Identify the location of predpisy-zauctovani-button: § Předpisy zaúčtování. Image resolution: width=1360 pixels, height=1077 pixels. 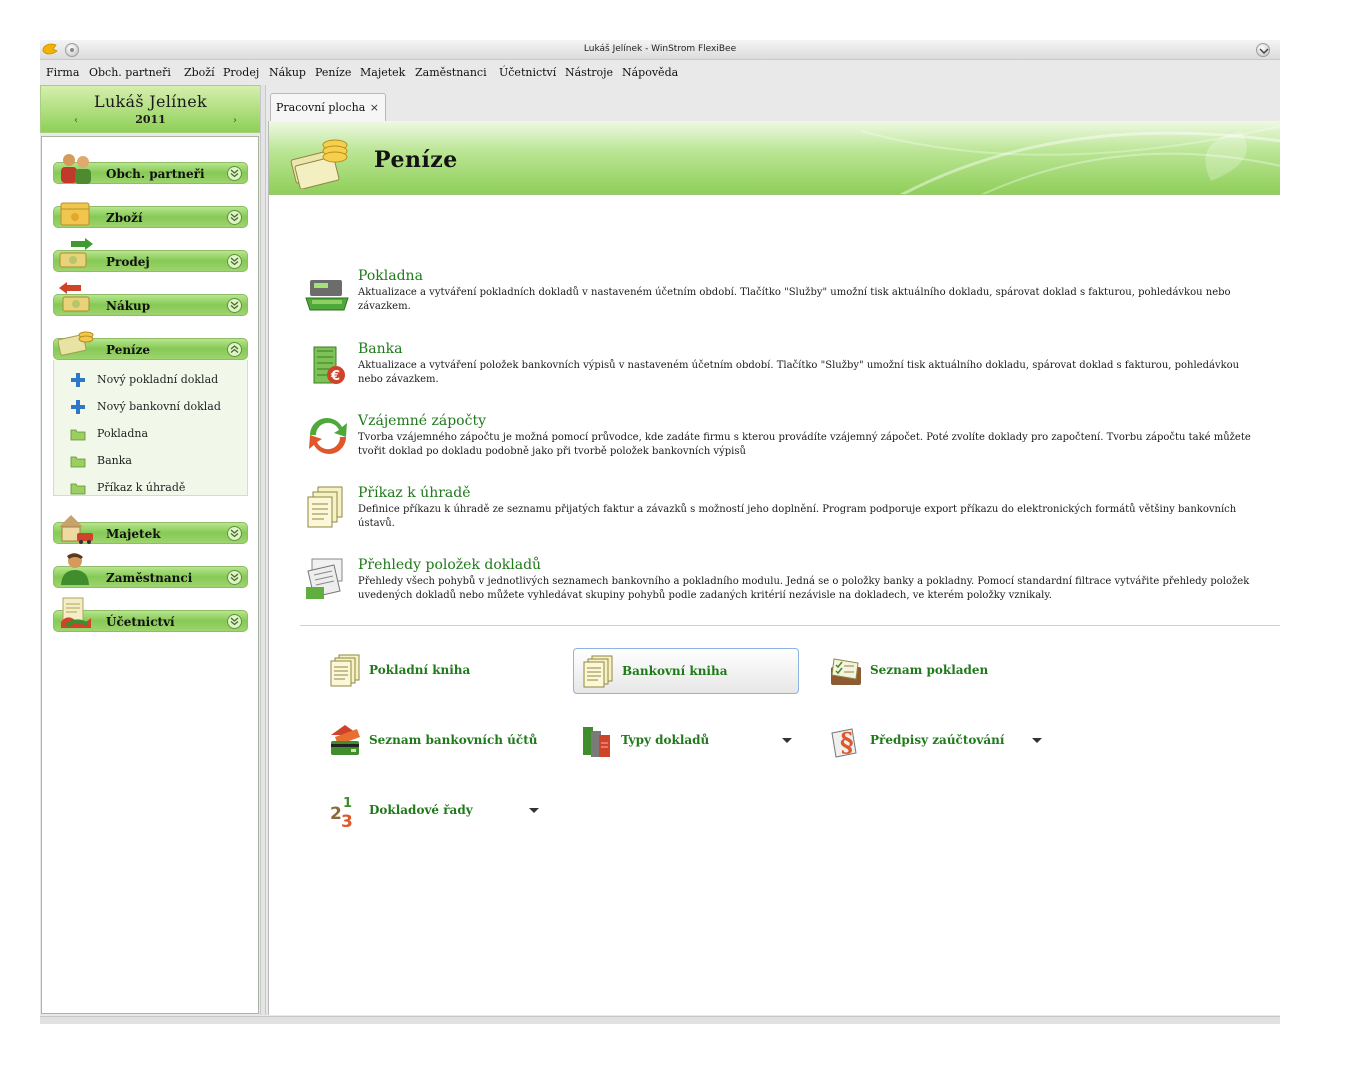
(935, 741).